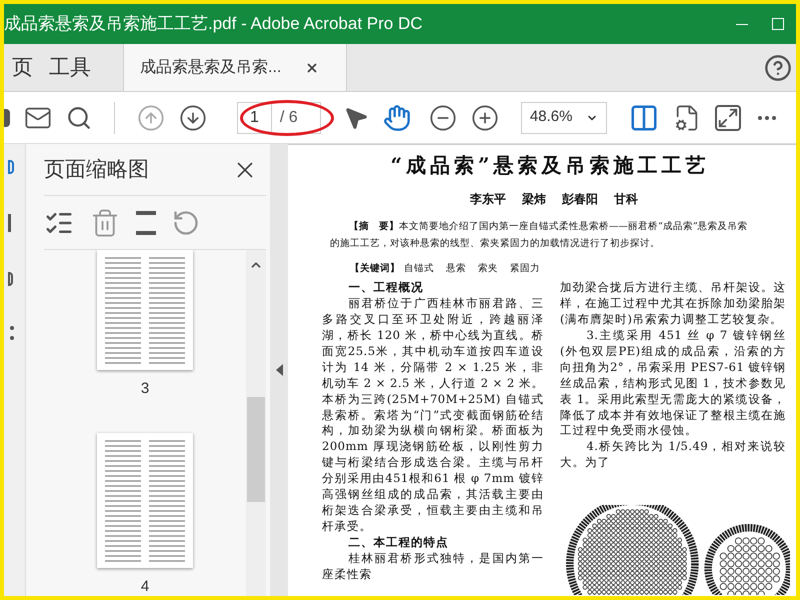 This screenshot has height=600, width=800. I want to click on body-paragraph: 丽君桥位于广西桂林市丽君路、三多路交叉口至环卫处附近，跨越丽泽湖，桥长 120 米，桥中心线为直线。桥面宽25.5米，其中机动车道按四车道设计为 14 米，分隔带 2 × 1.25 米，非机动车 2 × 2.5 米，人行道 2 × 2 米。本桥为三跨(25M+70M+25M) 自锚式悬索桥。索塔为“门”式变截面钢筋砼结构，加劲梁为纵横向钢桁梁。桥面板为 200mm 厚现浇钢筋砼板，以刚性剪力键与桁梁结合形成迭合梁。主缆与吊杆分别采用由451根和61 根 φ 7mm 镀锌高强钢丝组成的成品索，其活载主要由桁架迭合梁承受，恒载主要由主缆和吊杆承受。, so click(433, 415).